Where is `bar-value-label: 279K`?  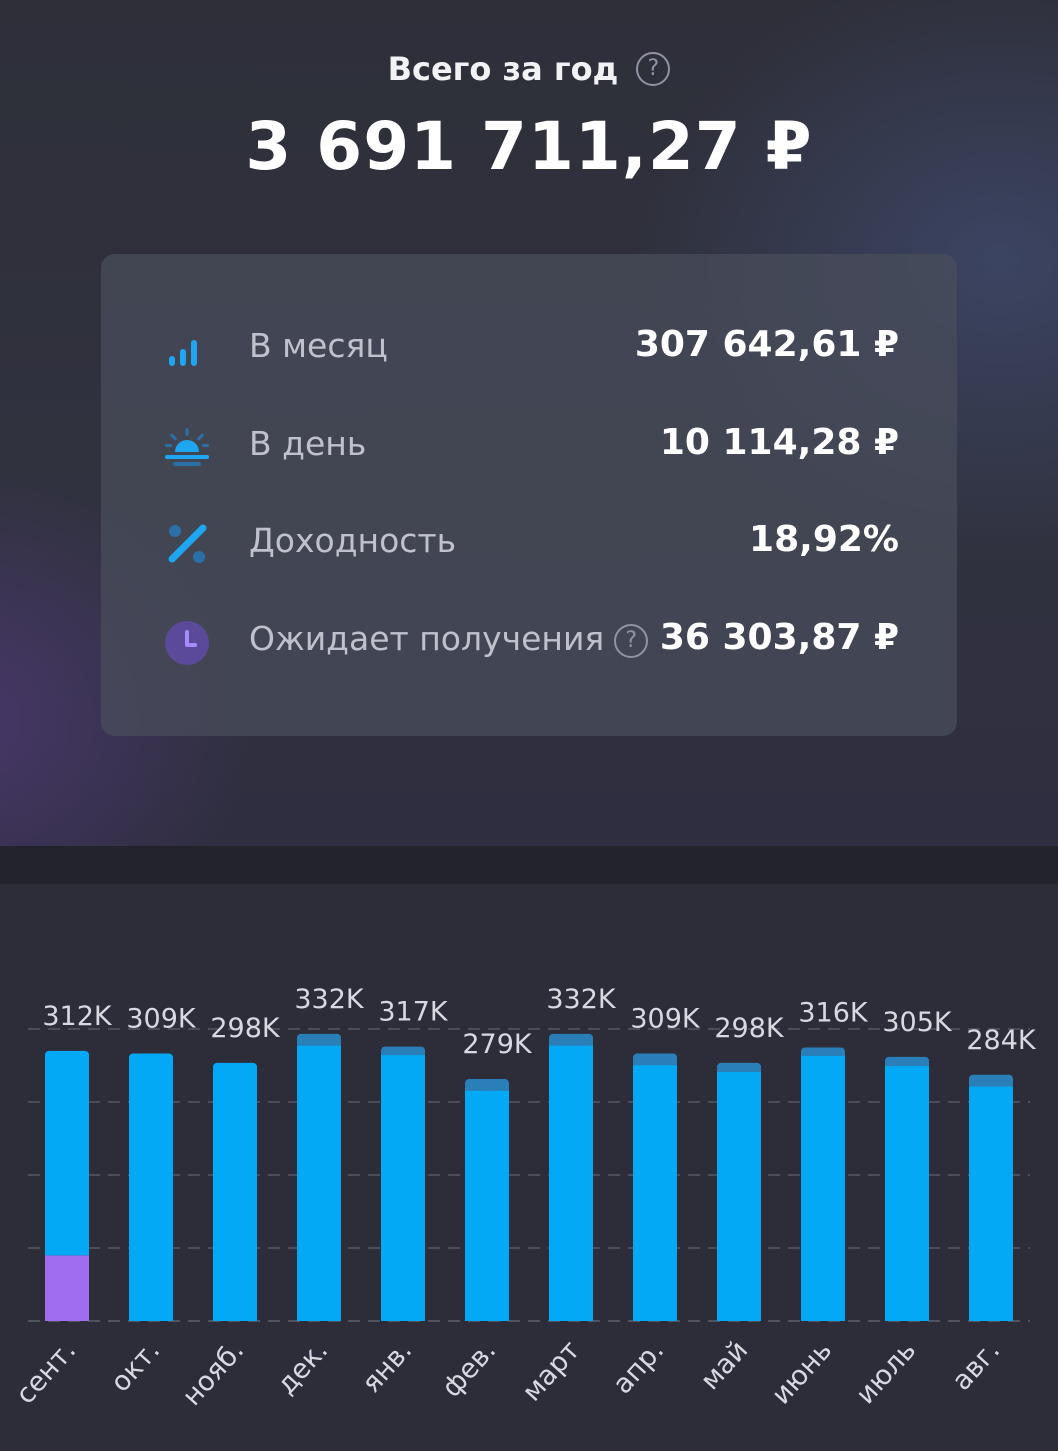
bar-value-label: 279K is located at coordinates (497, 1044).